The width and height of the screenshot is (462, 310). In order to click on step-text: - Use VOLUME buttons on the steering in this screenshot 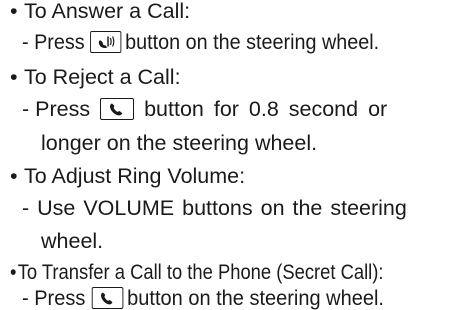, I will do `click(214, 208)`.